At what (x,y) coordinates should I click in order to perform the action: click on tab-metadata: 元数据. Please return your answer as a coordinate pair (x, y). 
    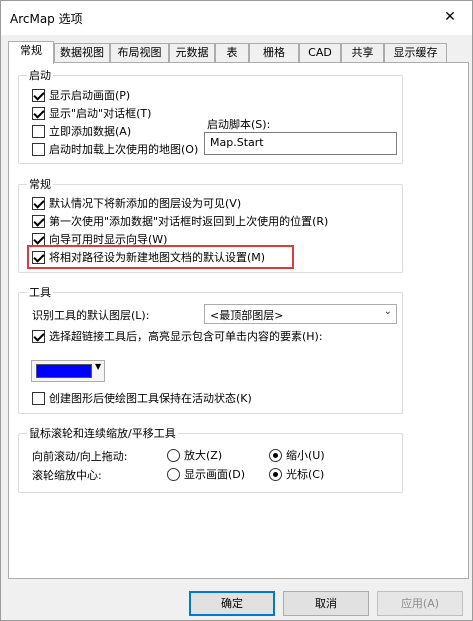
    Looking at the image, I should click on (192, 53).